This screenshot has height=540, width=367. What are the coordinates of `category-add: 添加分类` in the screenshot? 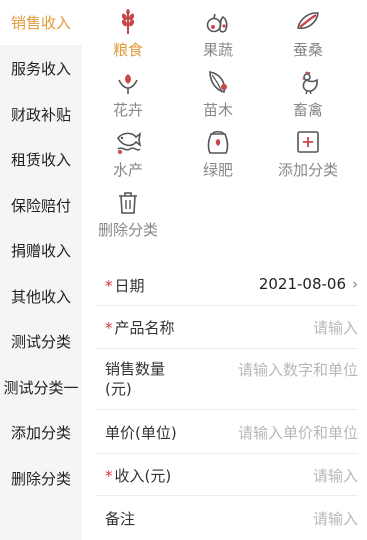 It's located at (308, 154).